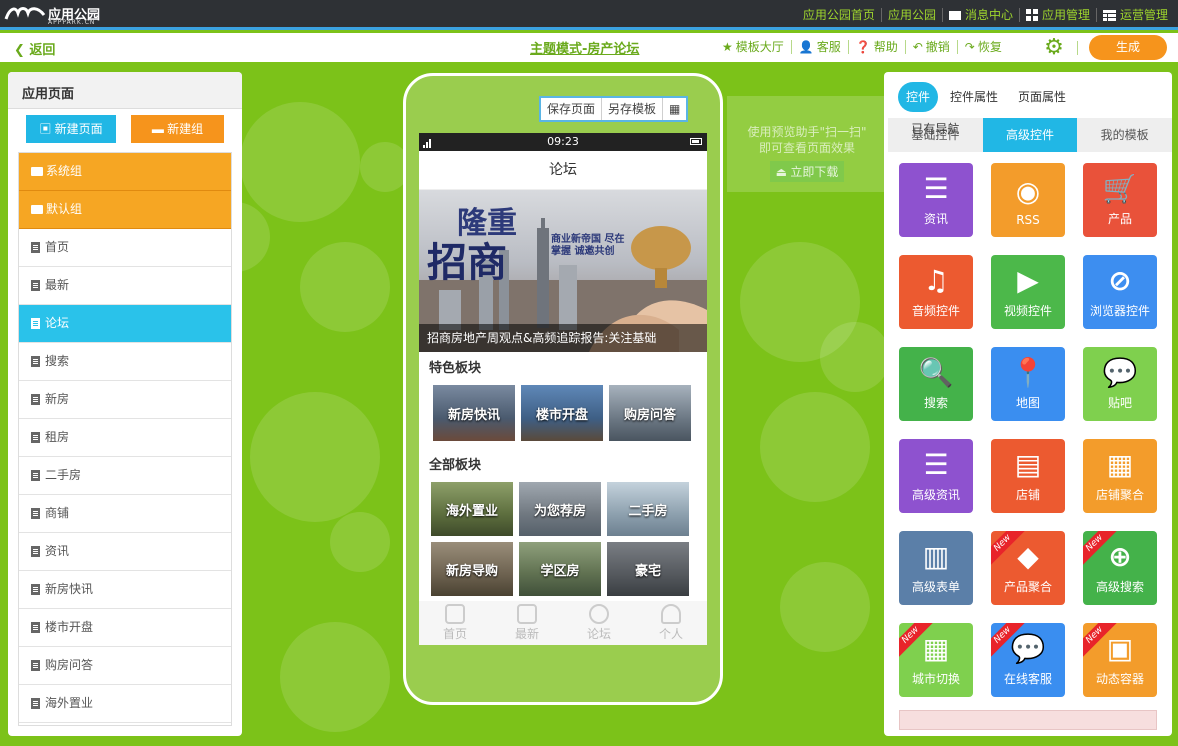 This screenshot has height=746, width=1178. Describe the element at coordinates (125, 590) in the screenshot. I see `page-item: 新房快讯` at that location.